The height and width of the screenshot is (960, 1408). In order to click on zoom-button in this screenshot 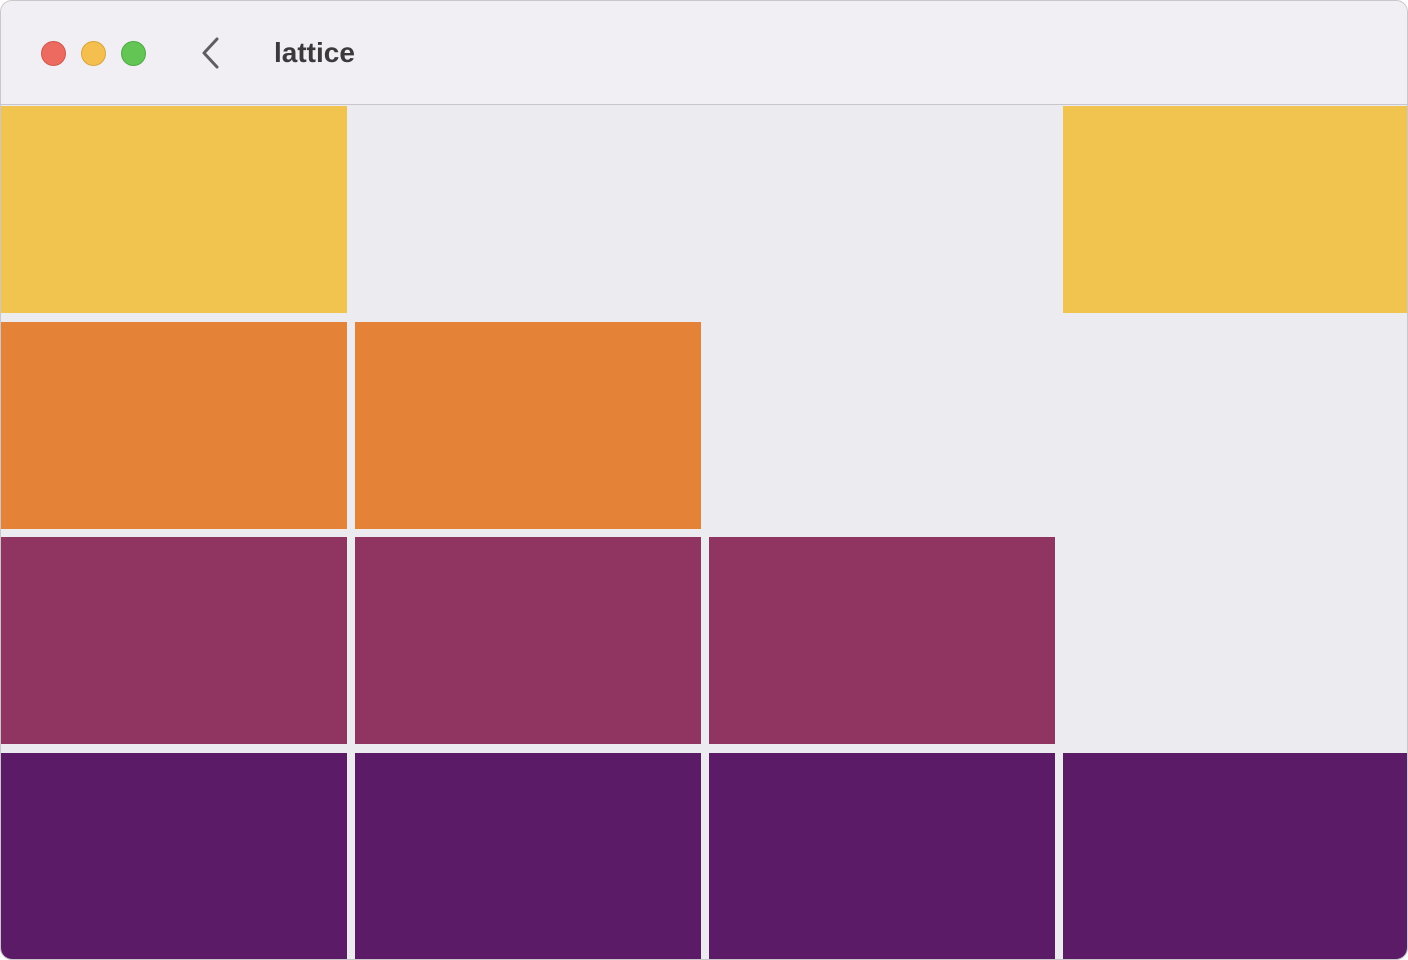, I will do `click(133, 53)`.